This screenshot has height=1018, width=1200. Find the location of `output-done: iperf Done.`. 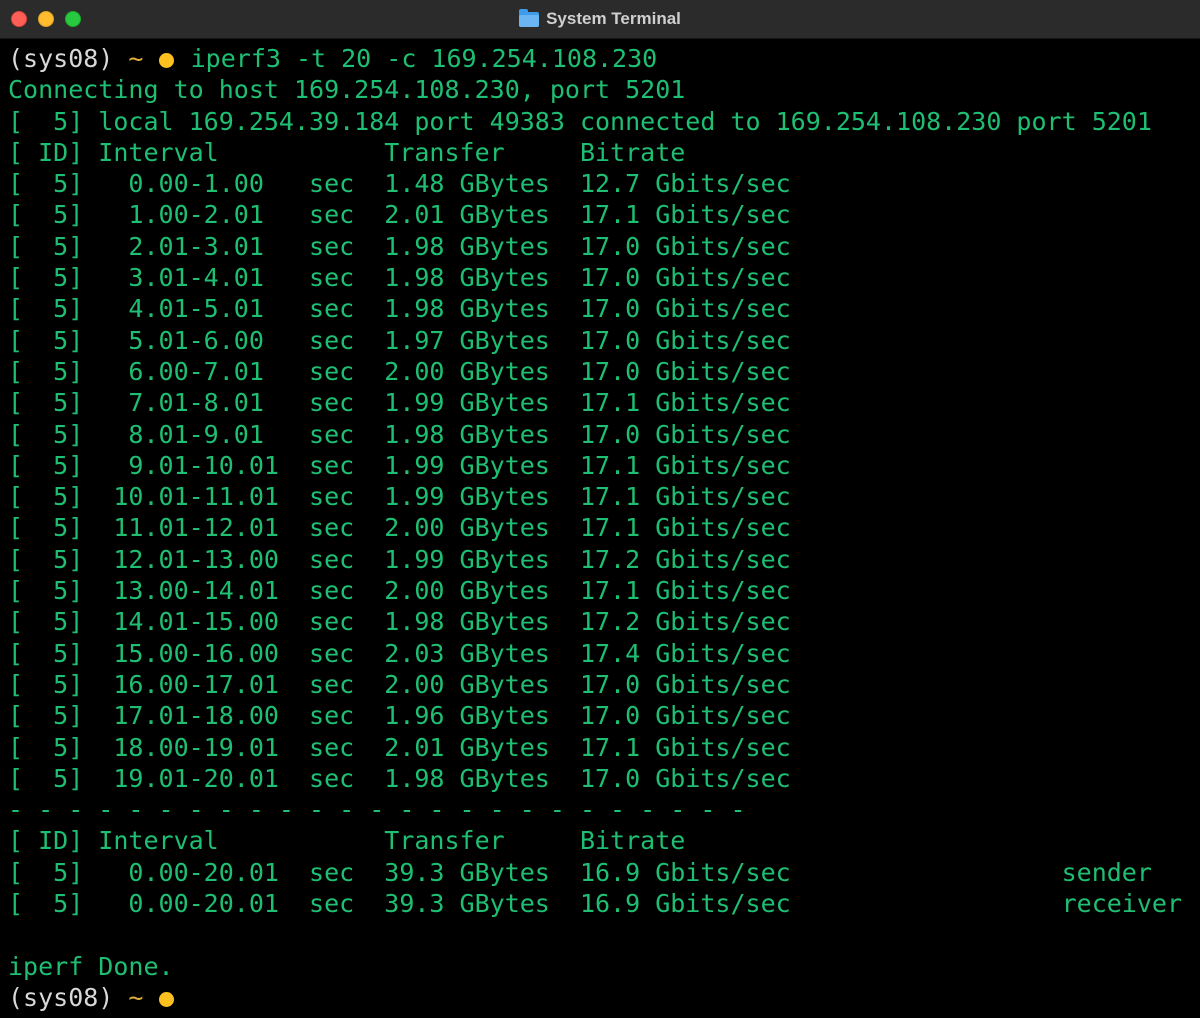

output-done: iperf Done. is located at coordinates (91, 966).